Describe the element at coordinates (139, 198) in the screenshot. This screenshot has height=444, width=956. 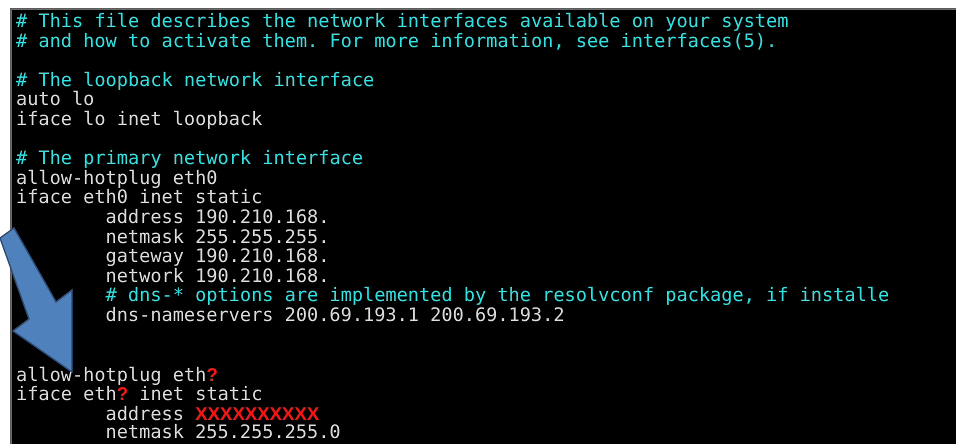
I see `code-line: iface eth0 inet static` at that location.